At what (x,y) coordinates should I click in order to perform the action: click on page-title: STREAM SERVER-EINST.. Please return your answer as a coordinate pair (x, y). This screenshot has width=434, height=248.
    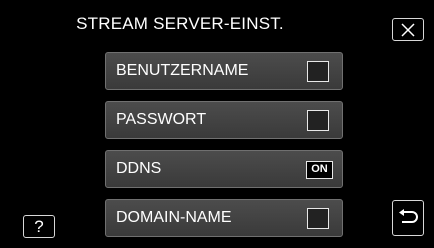
    Looking at the image, I should click on (180, 23).